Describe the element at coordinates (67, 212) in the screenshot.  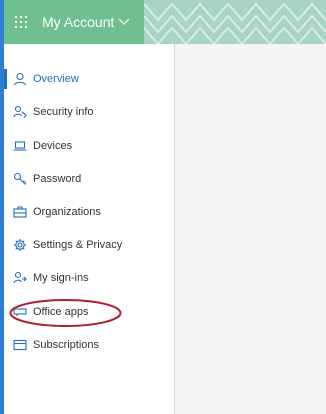
I see `sidebar-item-label: Organizations` at that location.